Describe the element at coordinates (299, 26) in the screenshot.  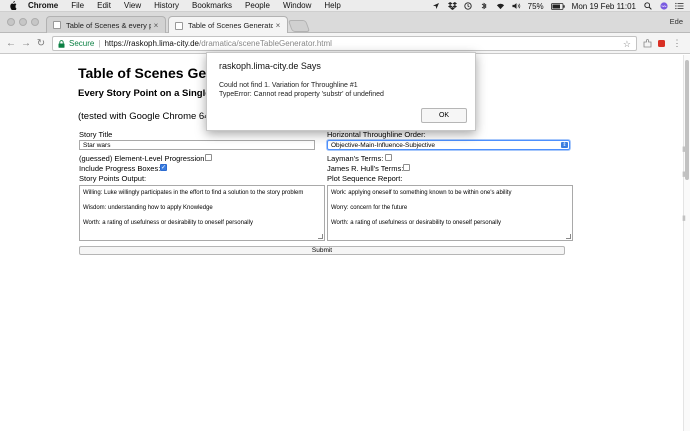
I see `new-tab-button` at that location.